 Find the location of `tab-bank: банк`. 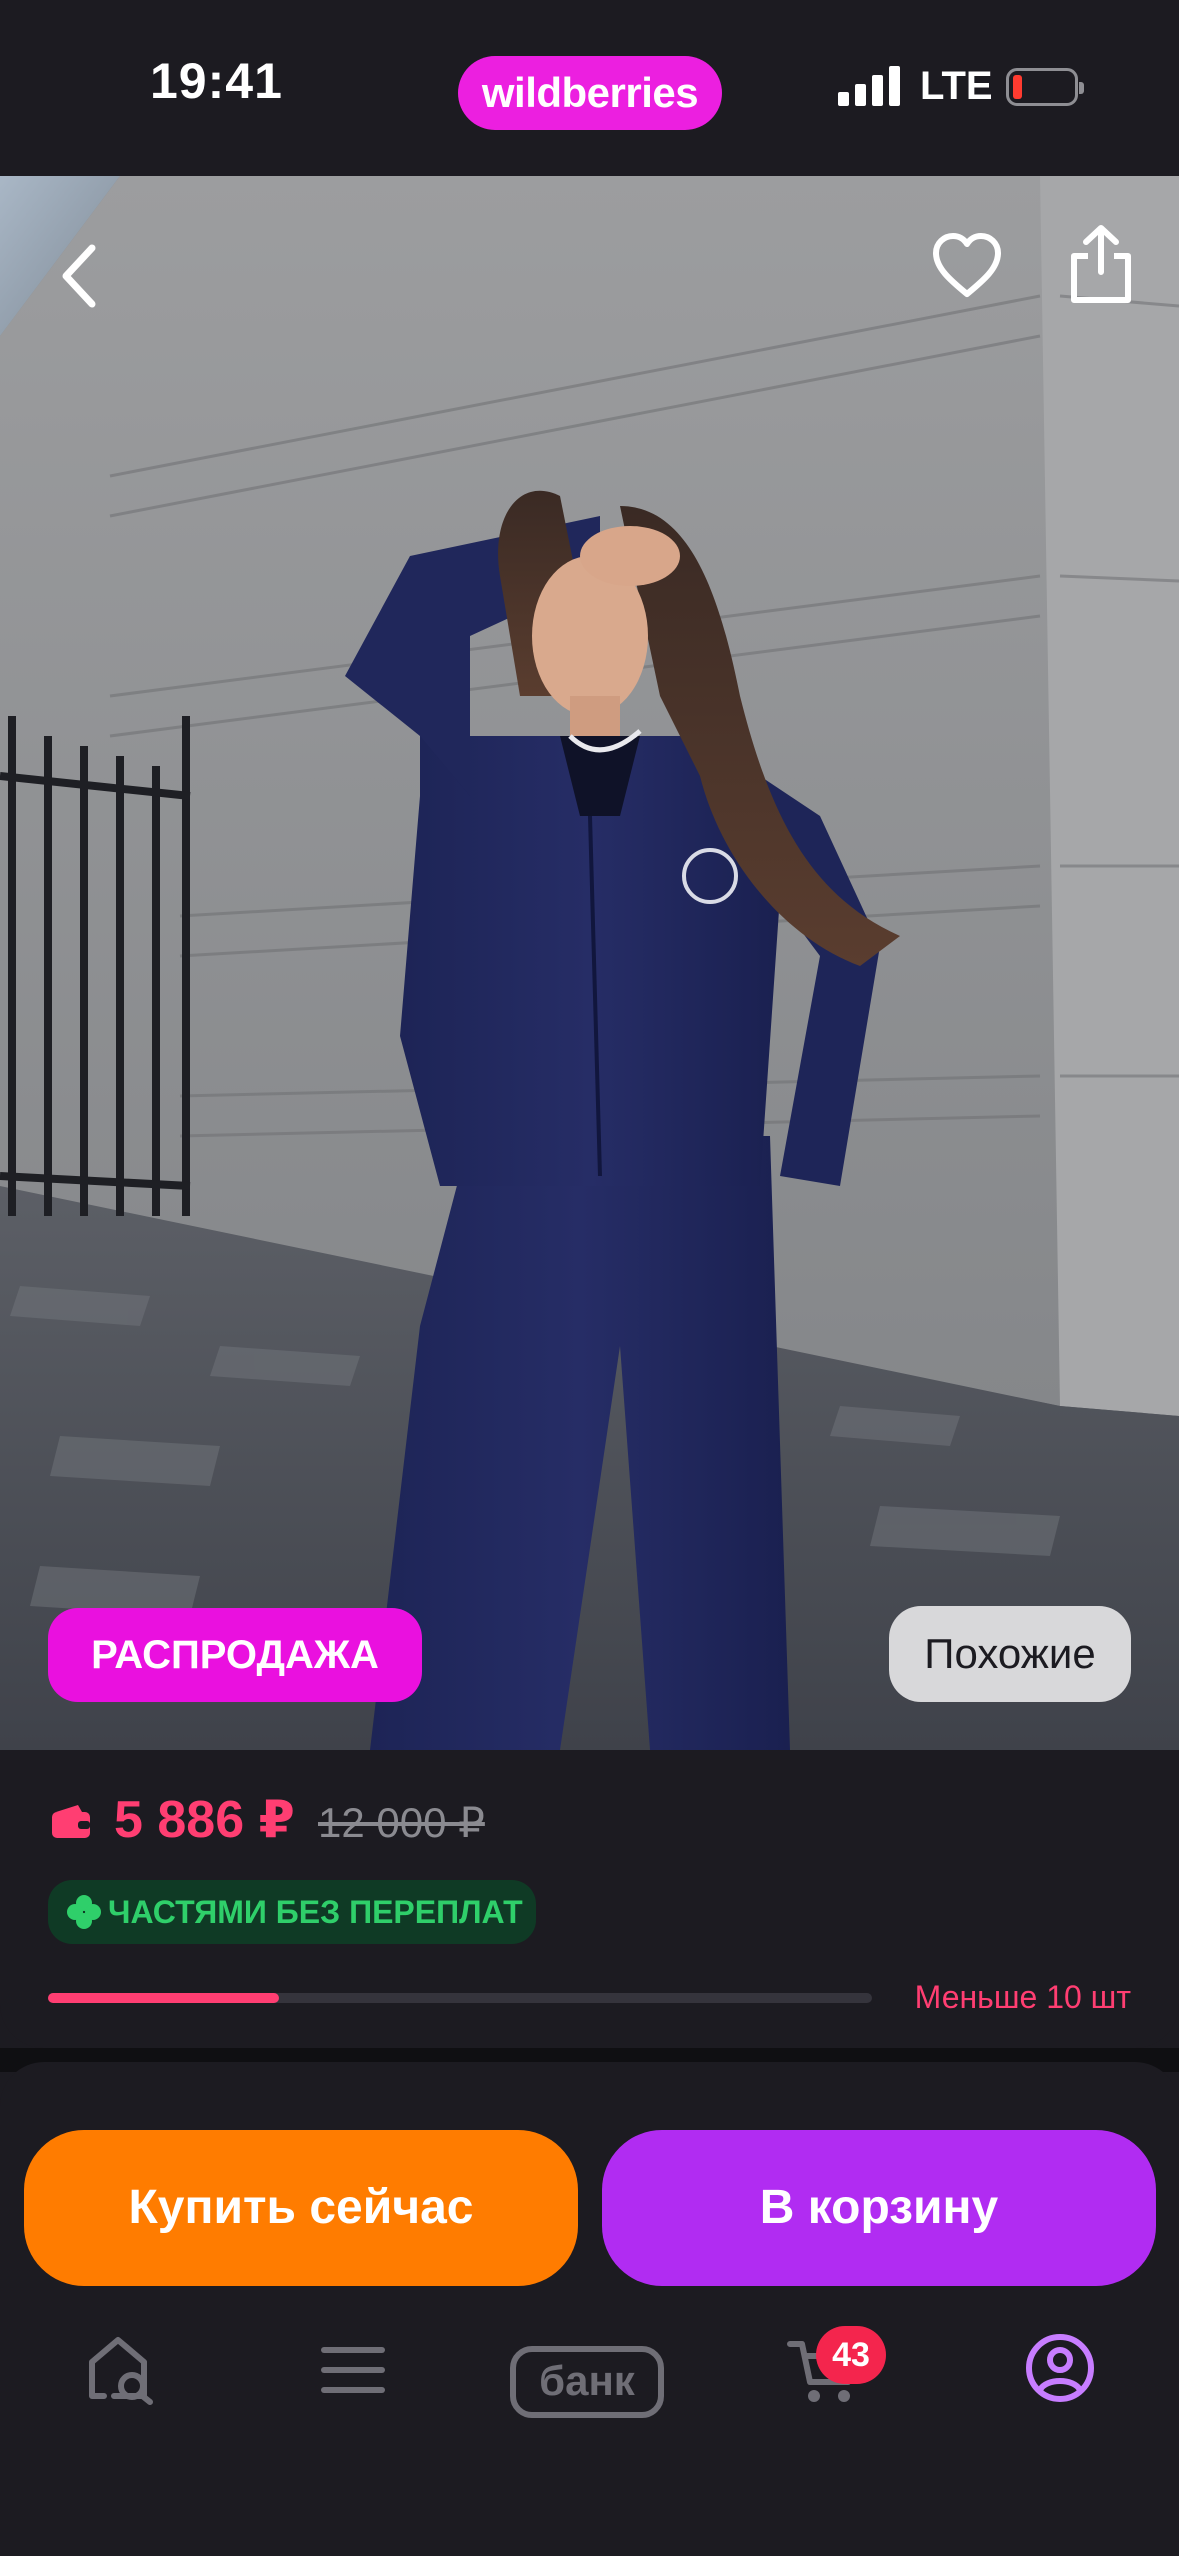

tab-bank: банк is located at coordinates (587, 2382).